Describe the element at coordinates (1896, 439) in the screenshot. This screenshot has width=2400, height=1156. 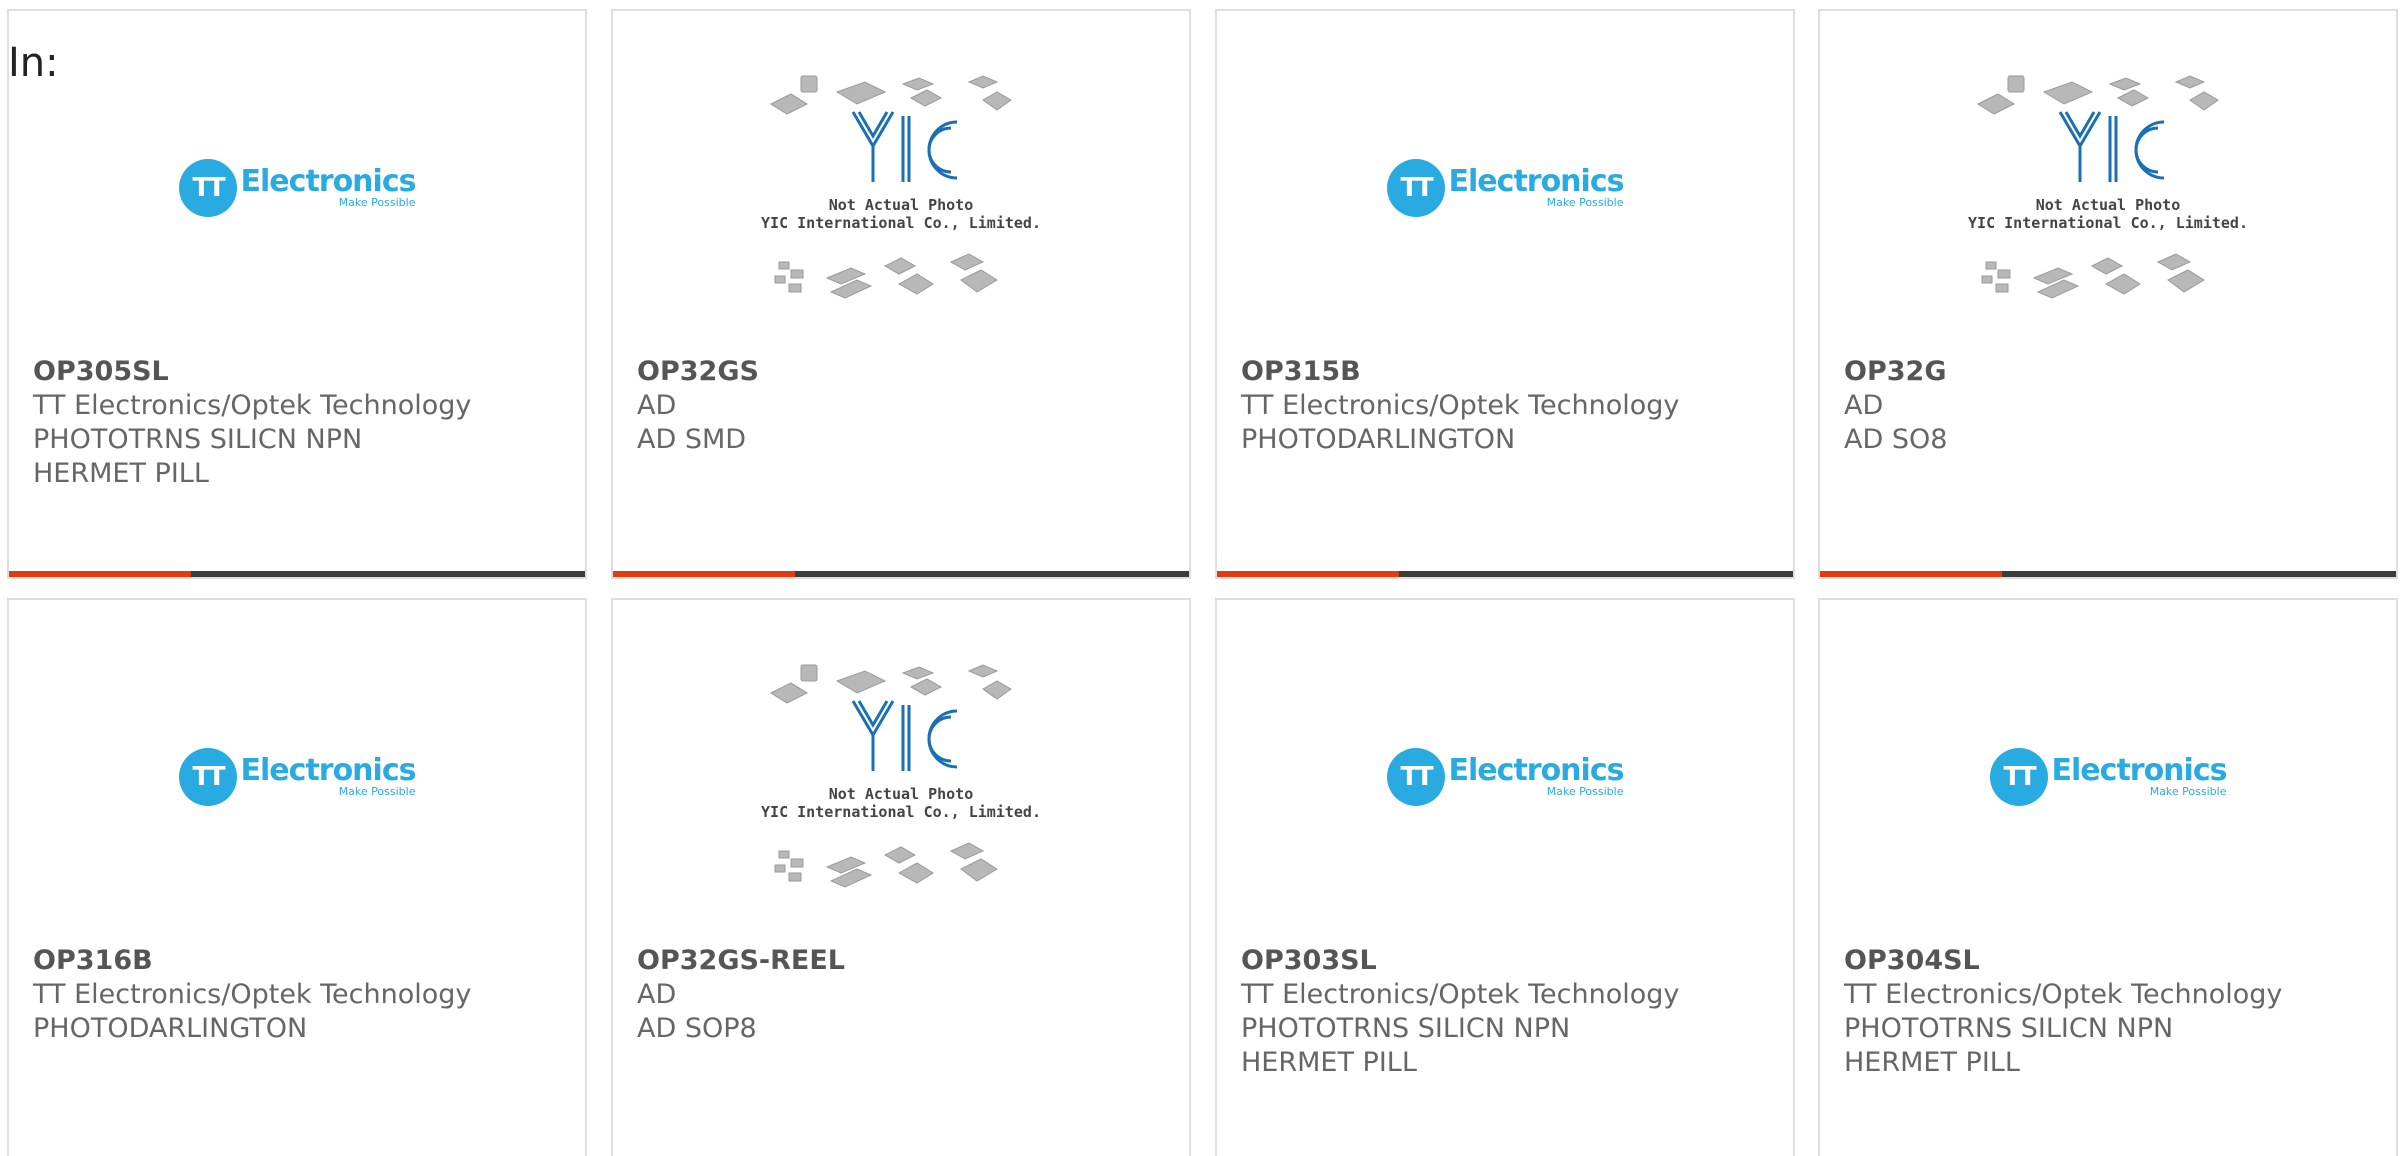
I see `description-line-1: AD SO8` at that location.